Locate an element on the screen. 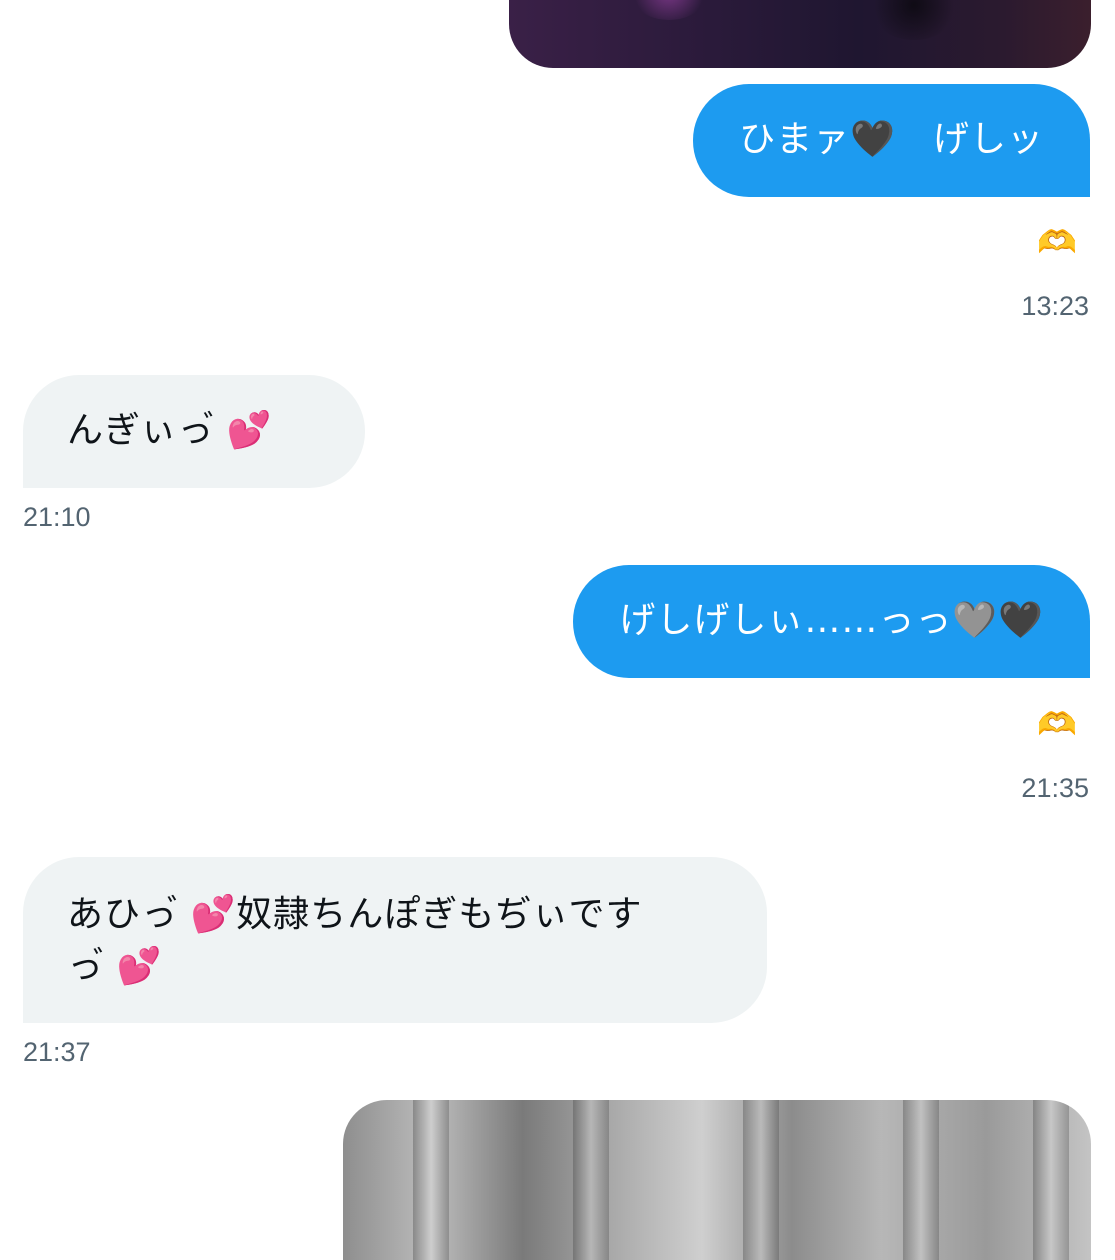 This screenshot has height=1260, width=1115. message-text-line: あひっ゙ 💕奴隷ちんぽぎもぢぃです is located at coordinates (355, 914).